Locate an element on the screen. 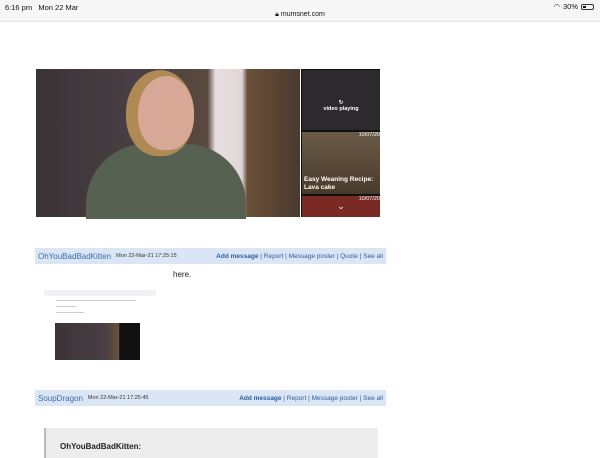 Image resolution: width=600 pixels, height=458 pixels. video-player is located at coordinates (168, 144).